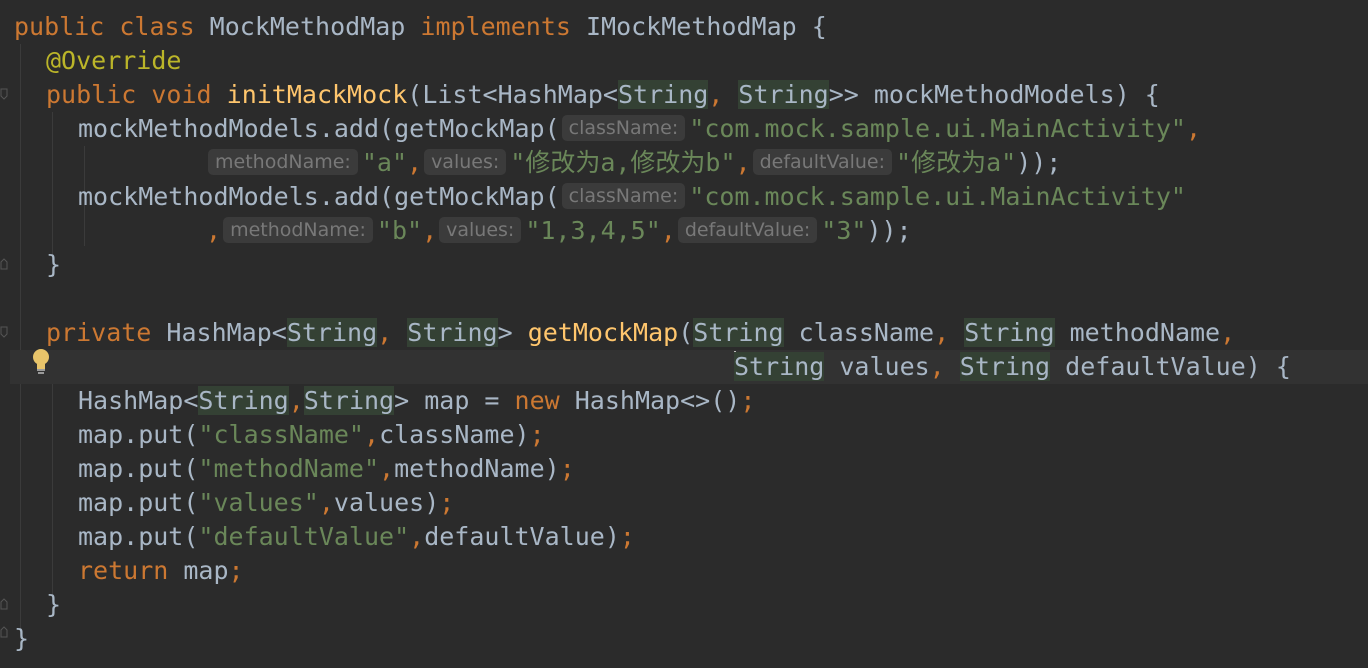  Describe the element at coordinates (161, 571) in the screenshot. I see `code-line: return map;` at that location.